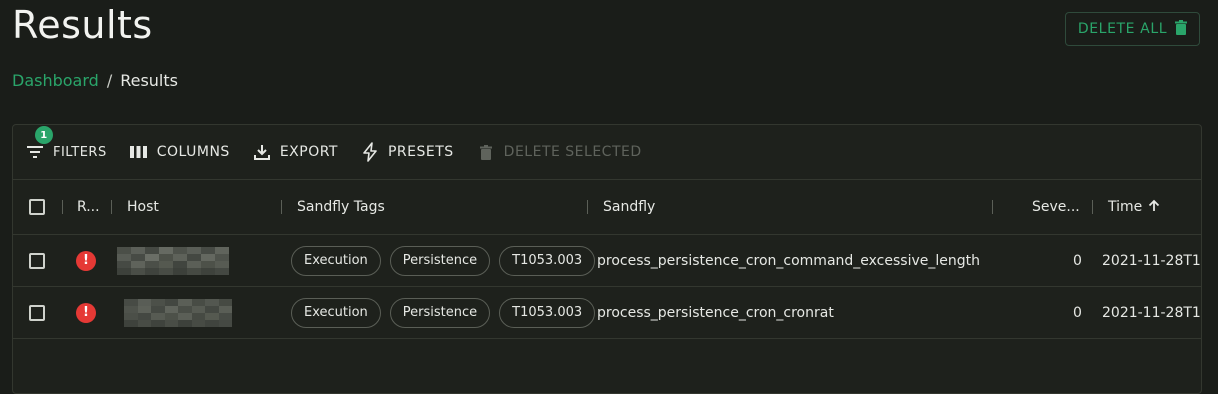 The width and height of the screenshot is (1218, 394). Describe the element at coordinates (629, 207) in the screenshot. I see `column-header-sandfly: Sandfly` at that location.